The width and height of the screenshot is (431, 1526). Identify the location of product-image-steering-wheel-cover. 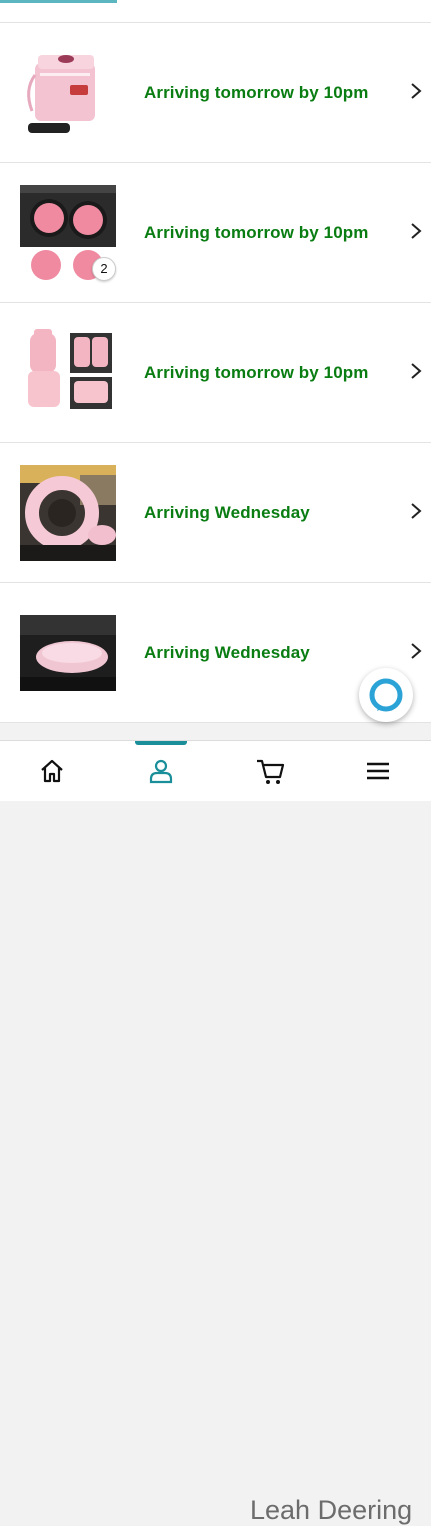
(68, 513).